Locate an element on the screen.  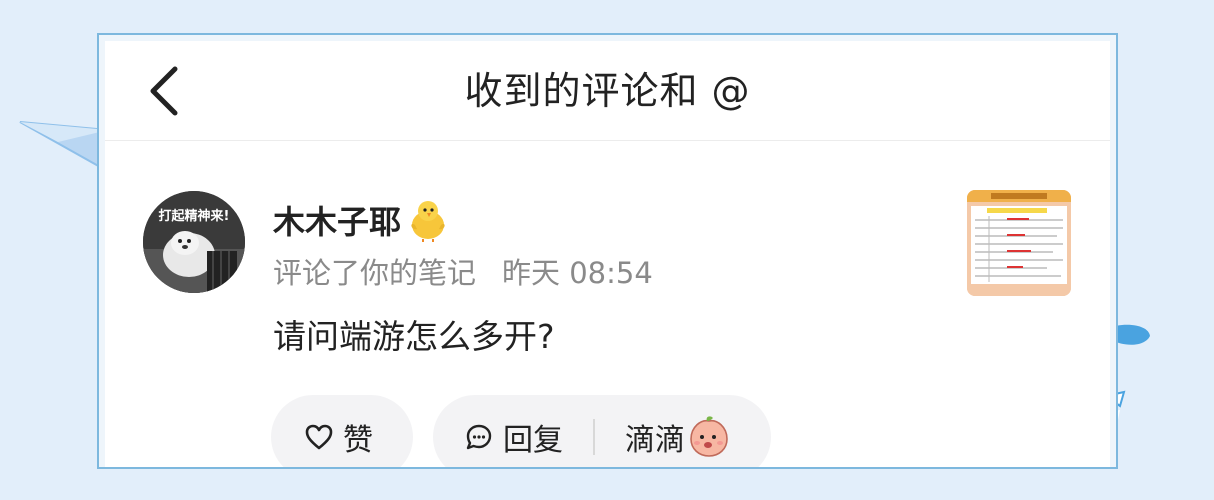
reply-label: 回复 is located at coordinates (533, 440).